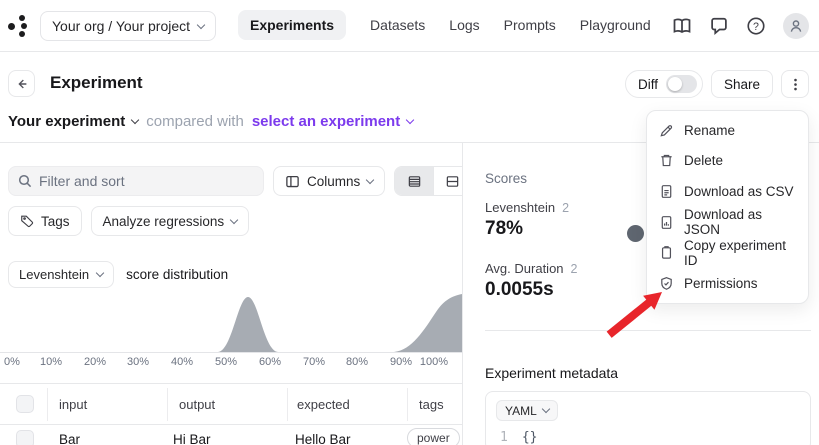 The height and width of the screenshot is (445, 819). I want to click on metric-selector-label: Levenshtein, so click(54, 274).